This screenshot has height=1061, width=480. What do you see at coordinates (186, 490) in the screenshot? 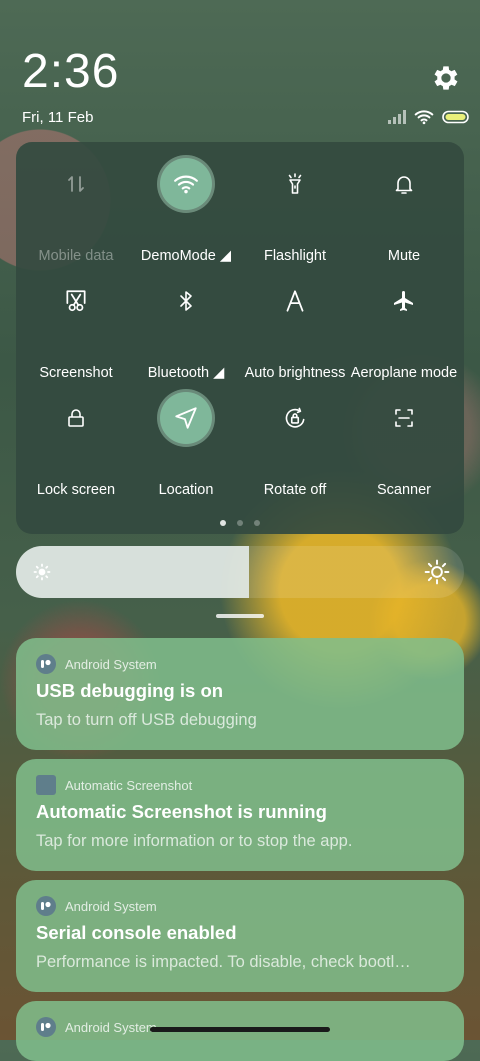
I see `tile-label: Location` at bounding box center [186, 490].